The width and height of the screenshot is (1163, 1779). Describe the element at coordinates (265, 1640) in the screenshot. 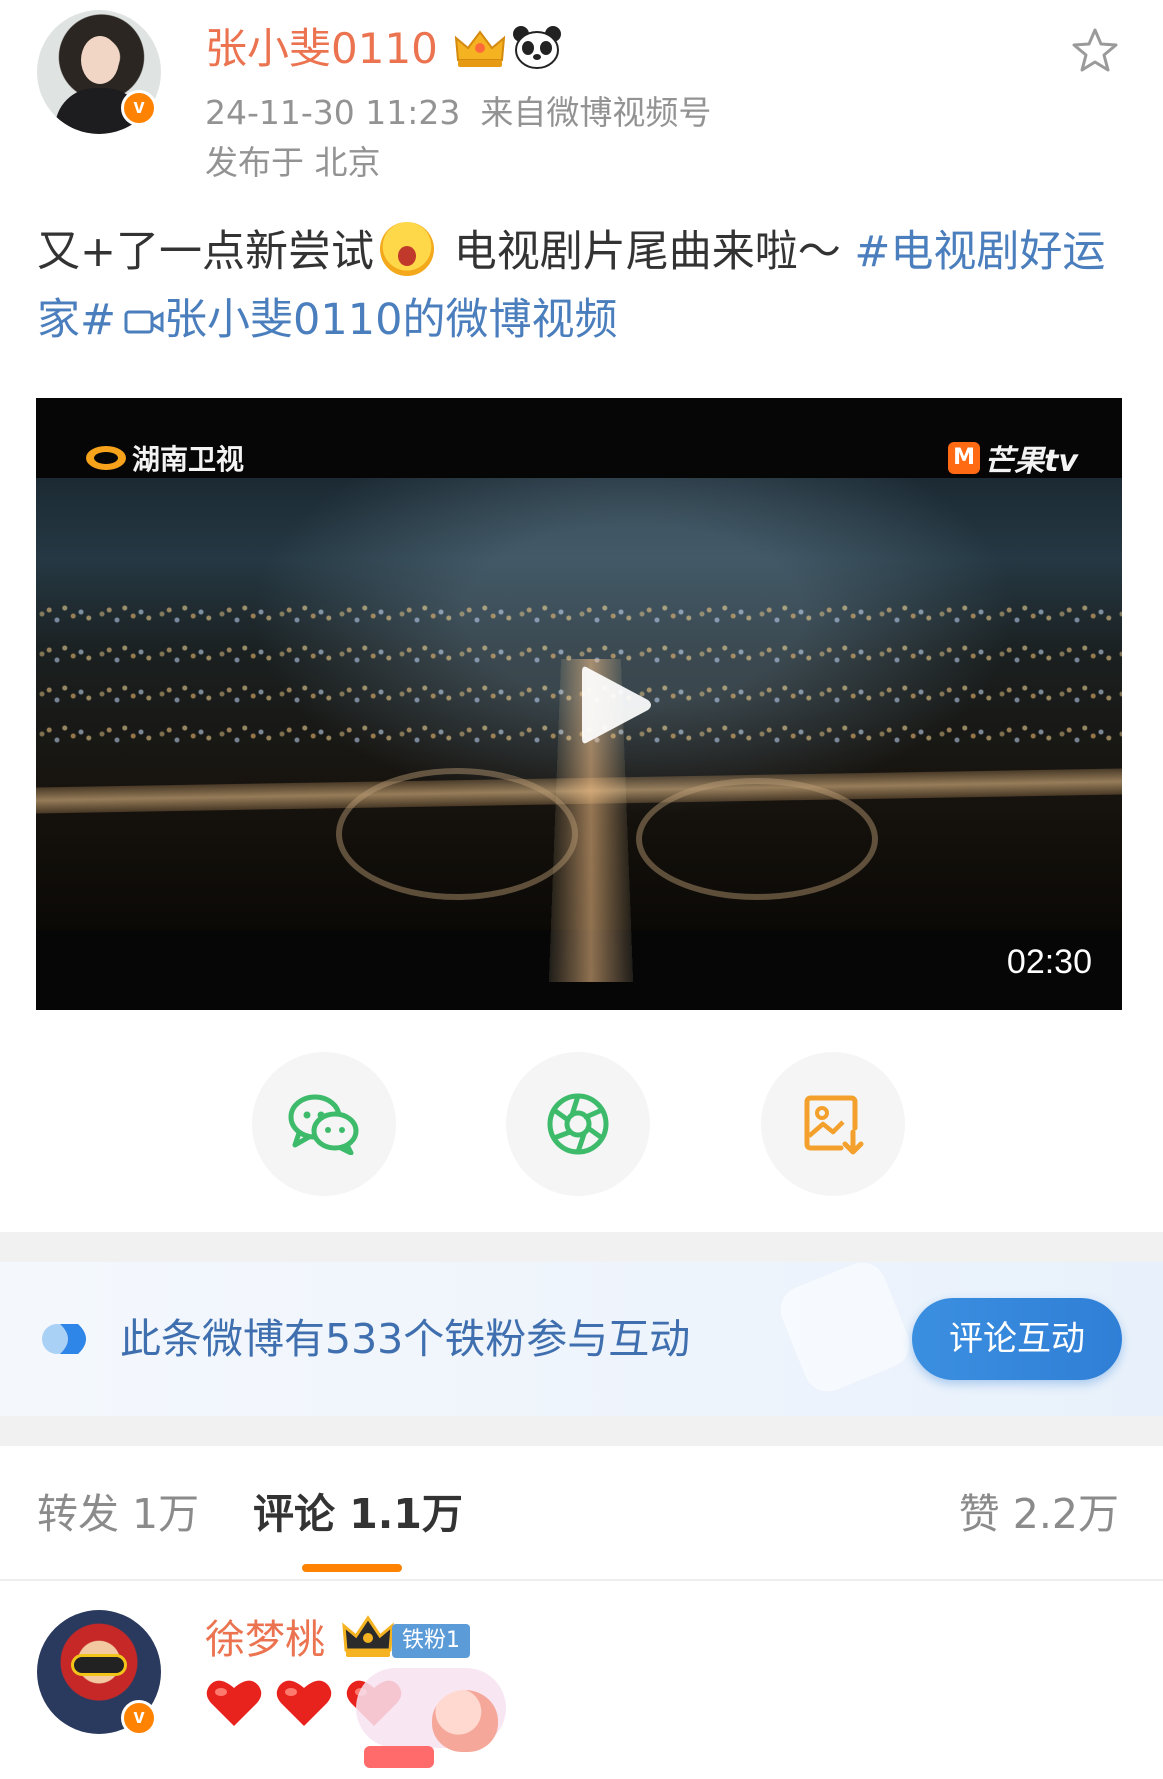

I see `commenter-name: 徐梦桃` at that location.